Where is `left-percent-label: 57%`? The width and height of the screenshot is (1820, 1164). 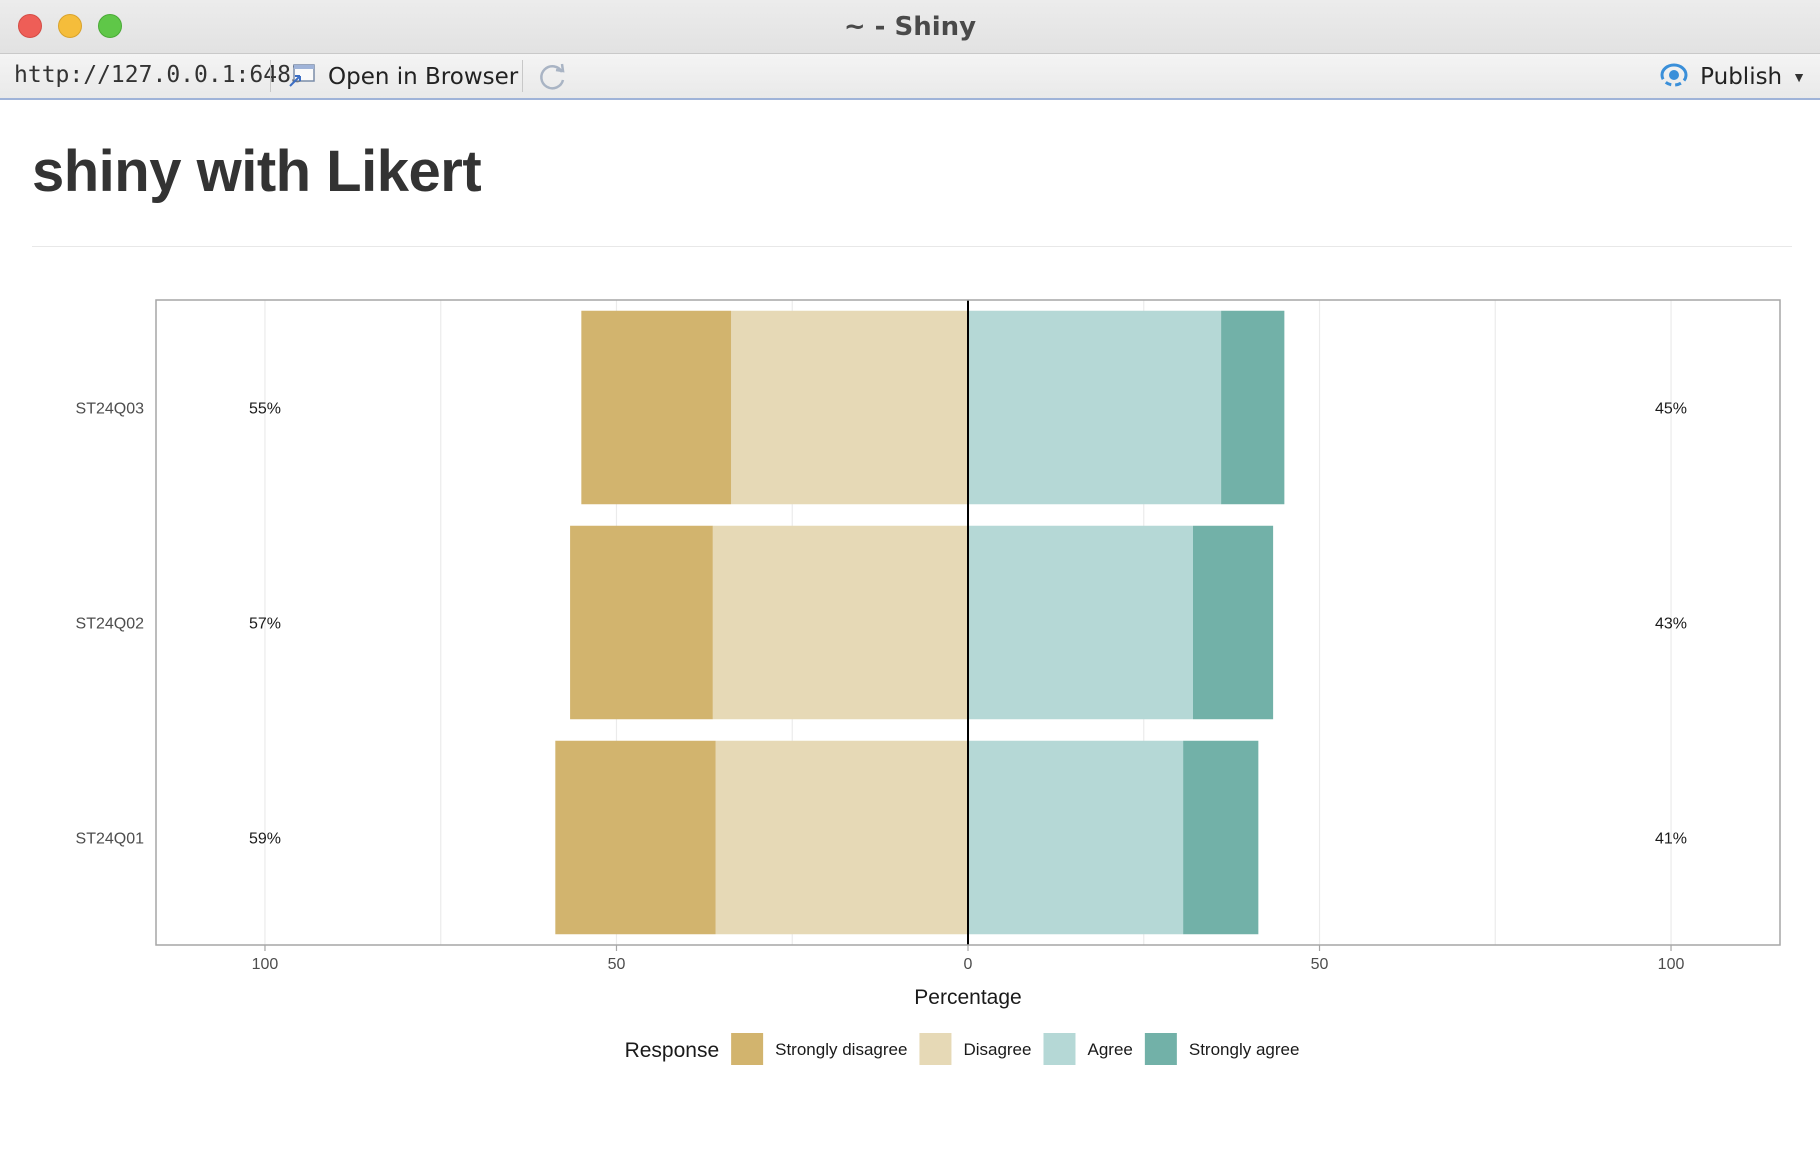 left-percent-label: 57% is located at coordinates (265, 624).